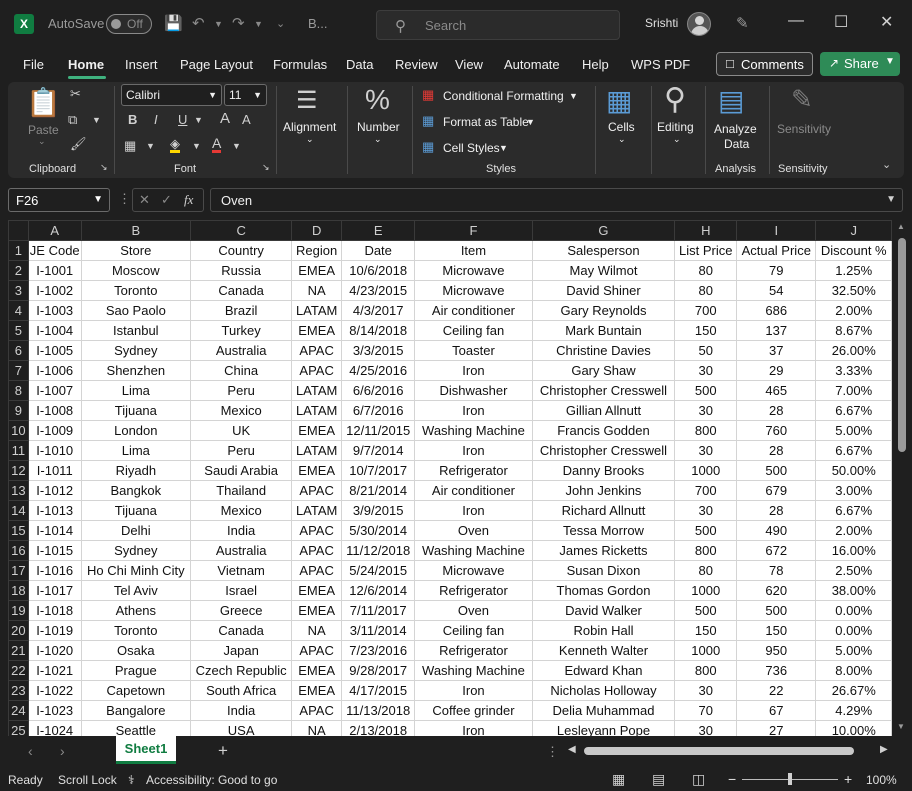 Image resolution: width=912 pixels, height=791 pixels. I want to click on cell: EMEA, so click(316, 610).